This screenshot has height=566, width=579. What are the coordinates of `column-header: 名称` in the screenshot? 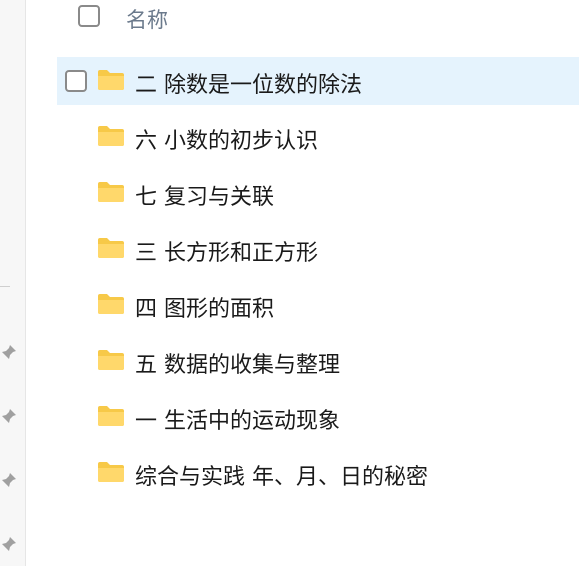 It's located at (302, 20).